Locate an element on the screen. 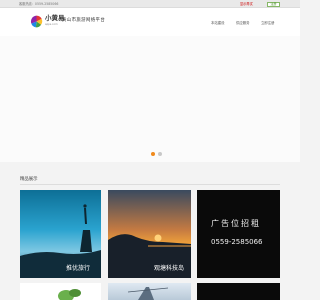 The height and width of the screenshot is (300, 320). gallery-caption: 推优旅行 is located at coordinates (78, 268).